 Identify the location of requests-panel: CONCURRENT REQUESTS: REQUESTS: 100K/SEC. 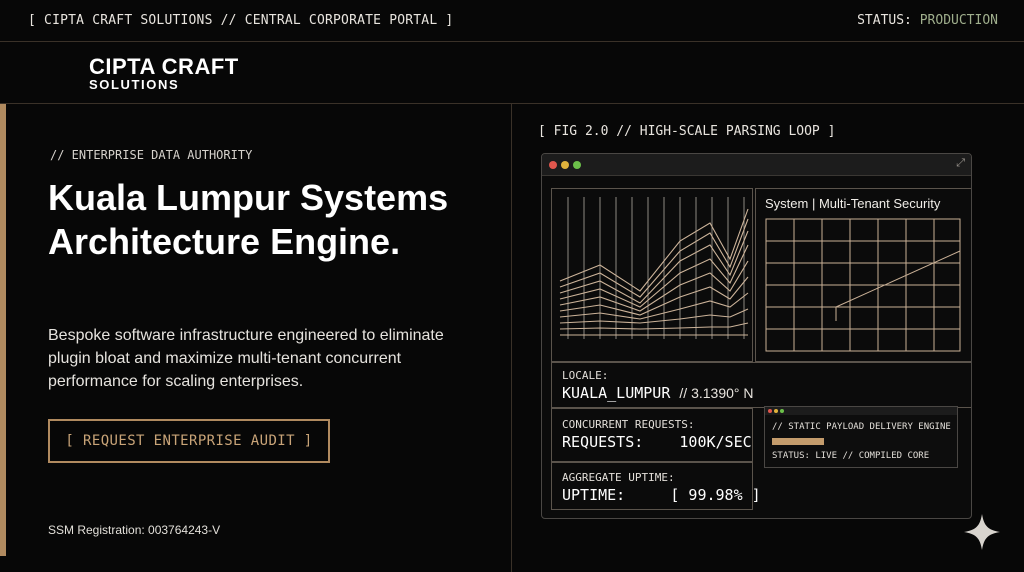
(652, 435).